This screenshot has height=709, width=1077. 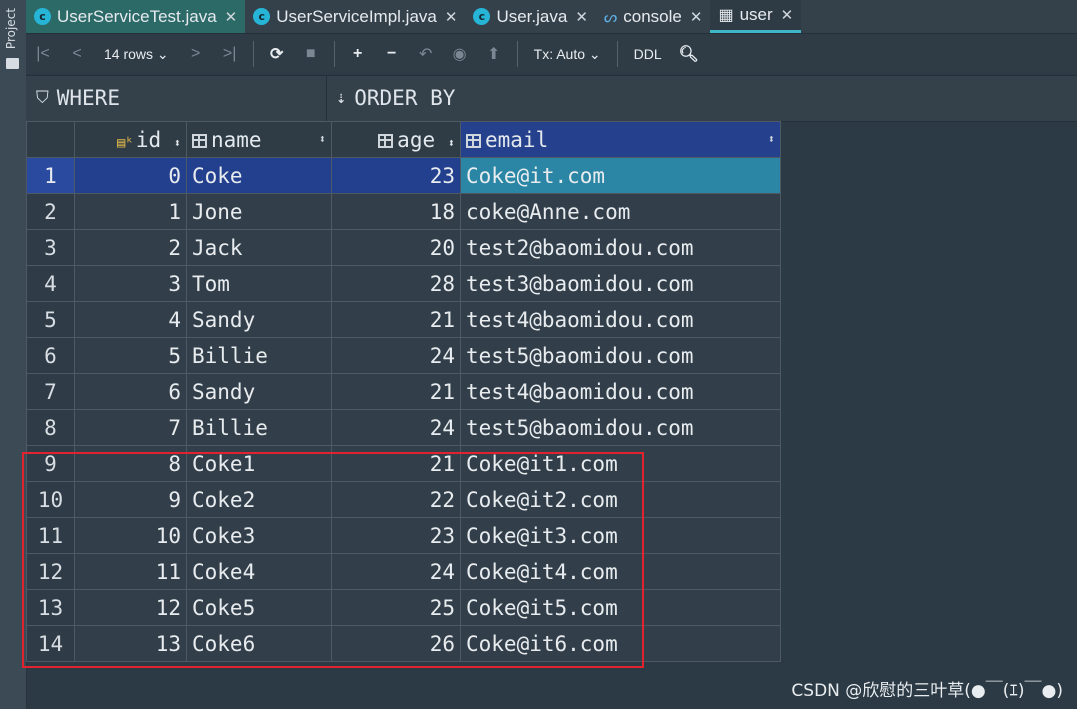 I want to click on table-row: 4 3 Tom 28 test3@baomidou.com, so click(x=403, y=283).